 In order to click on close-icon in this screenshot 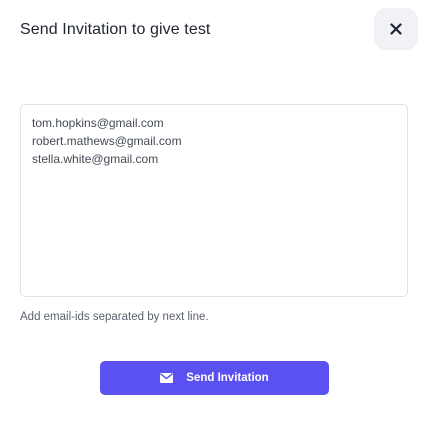, I will do `click(396, 29)`.